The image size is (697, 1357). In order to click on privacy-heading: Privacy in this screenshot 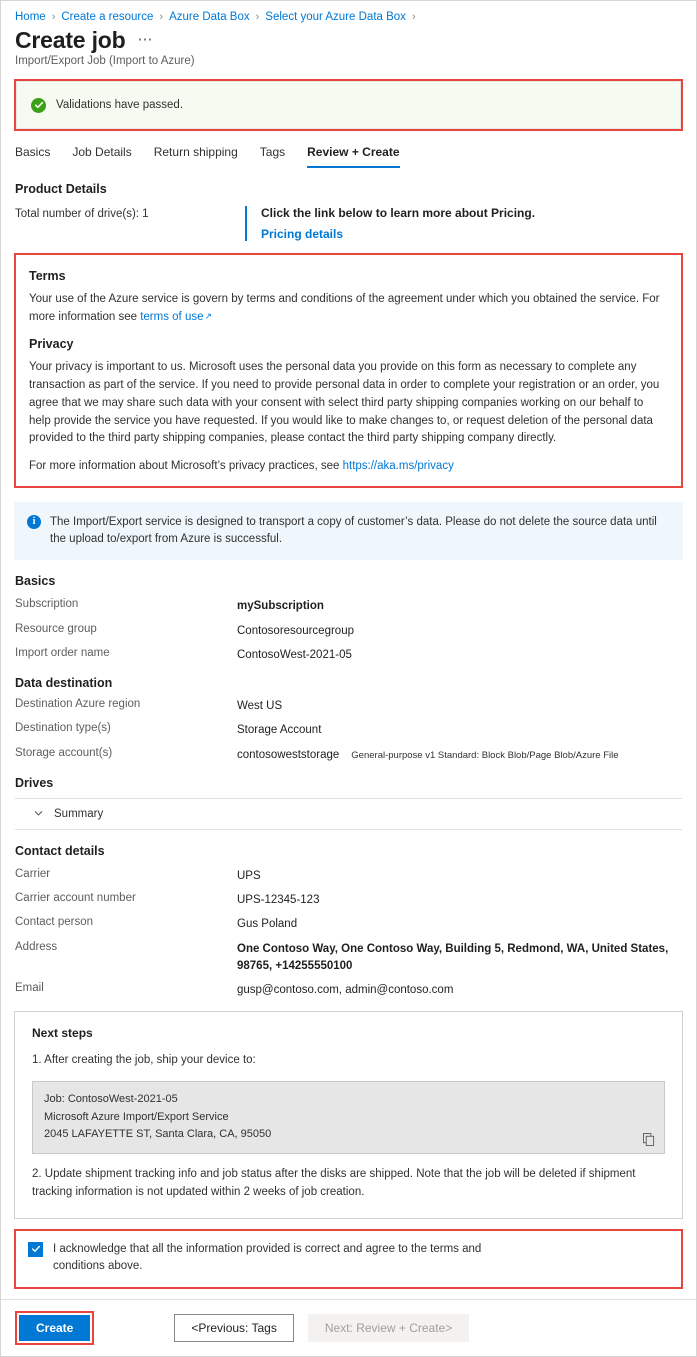, I will do `click(51, 344)`.